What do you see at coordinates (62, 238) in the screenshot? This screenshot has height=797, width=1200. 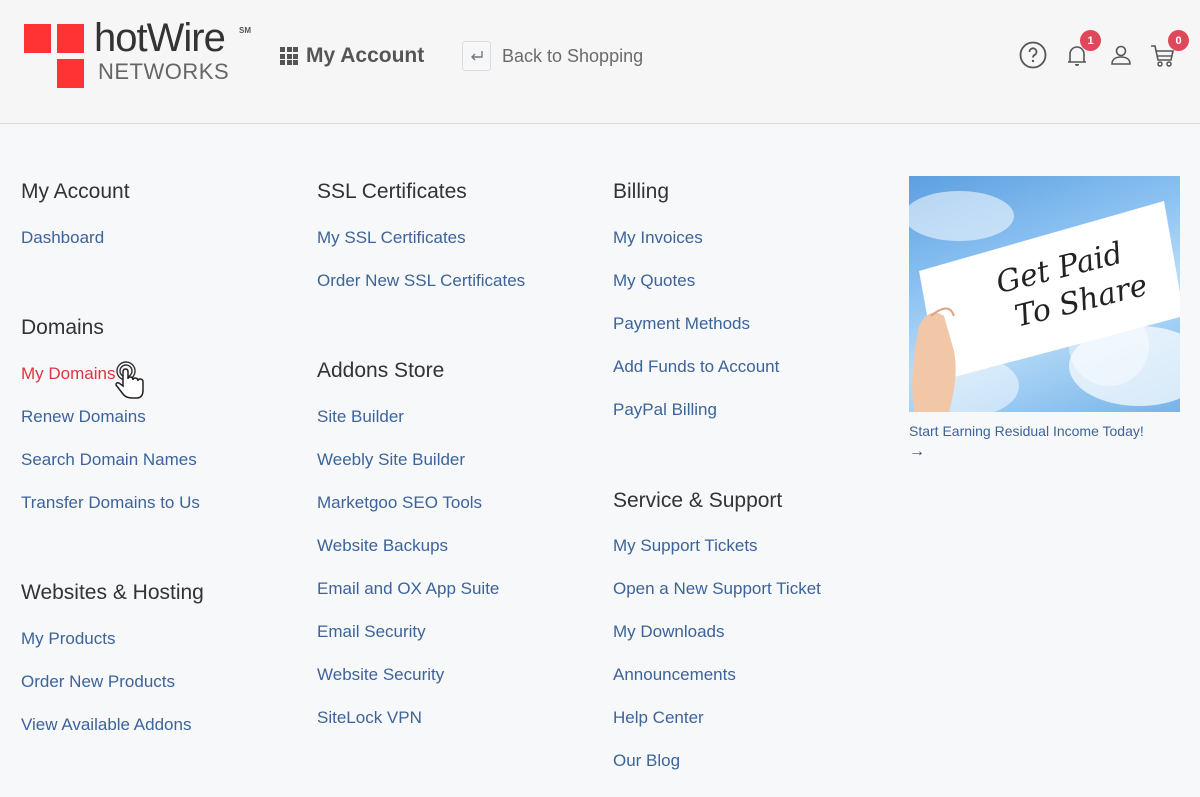 I see `link-dashboard: Dashboard` at bounding box center [62, 238].